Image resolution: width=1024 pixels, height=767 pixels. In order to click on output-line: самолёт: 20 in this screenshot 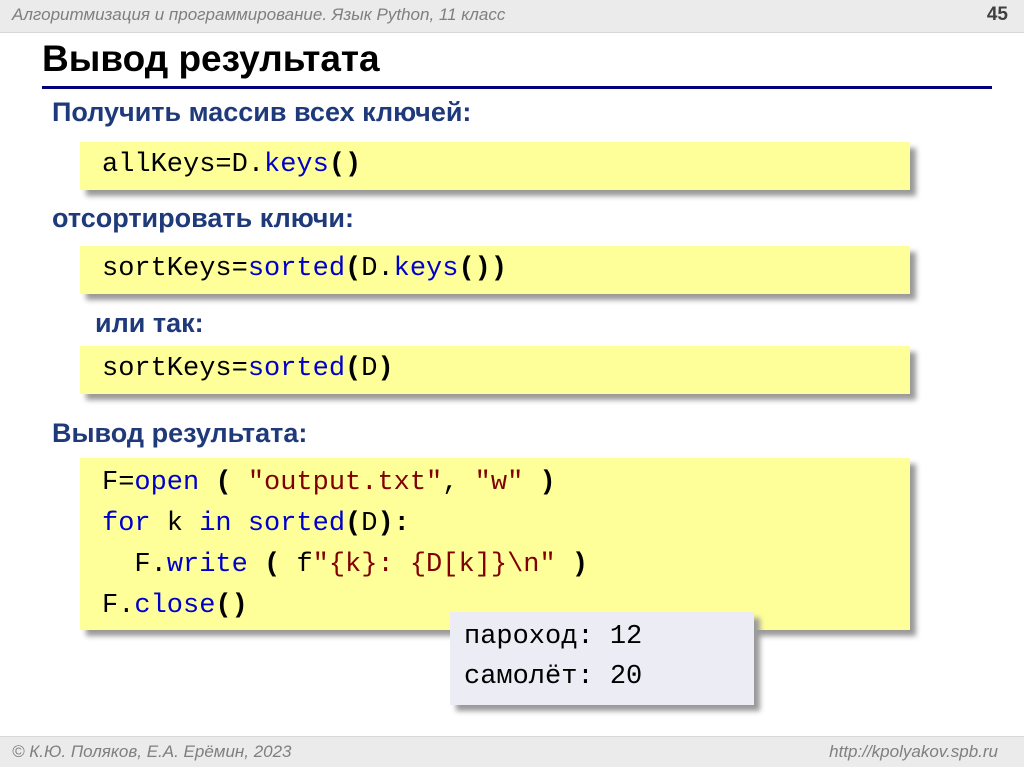, I will do `click(553, 677)`.